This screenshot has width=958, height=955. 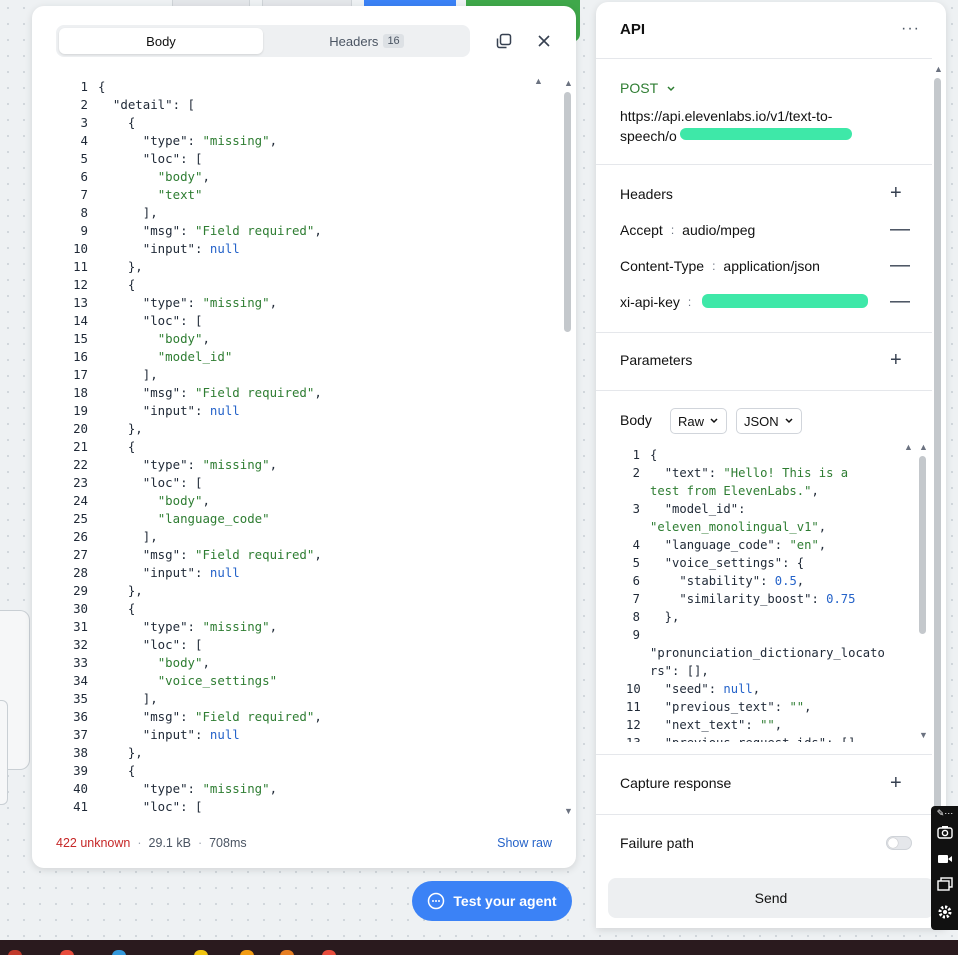 What do you see at coordinates (785, 301) in the screenshot?
I see `redaction-mark` at bounding box center [785, 301].